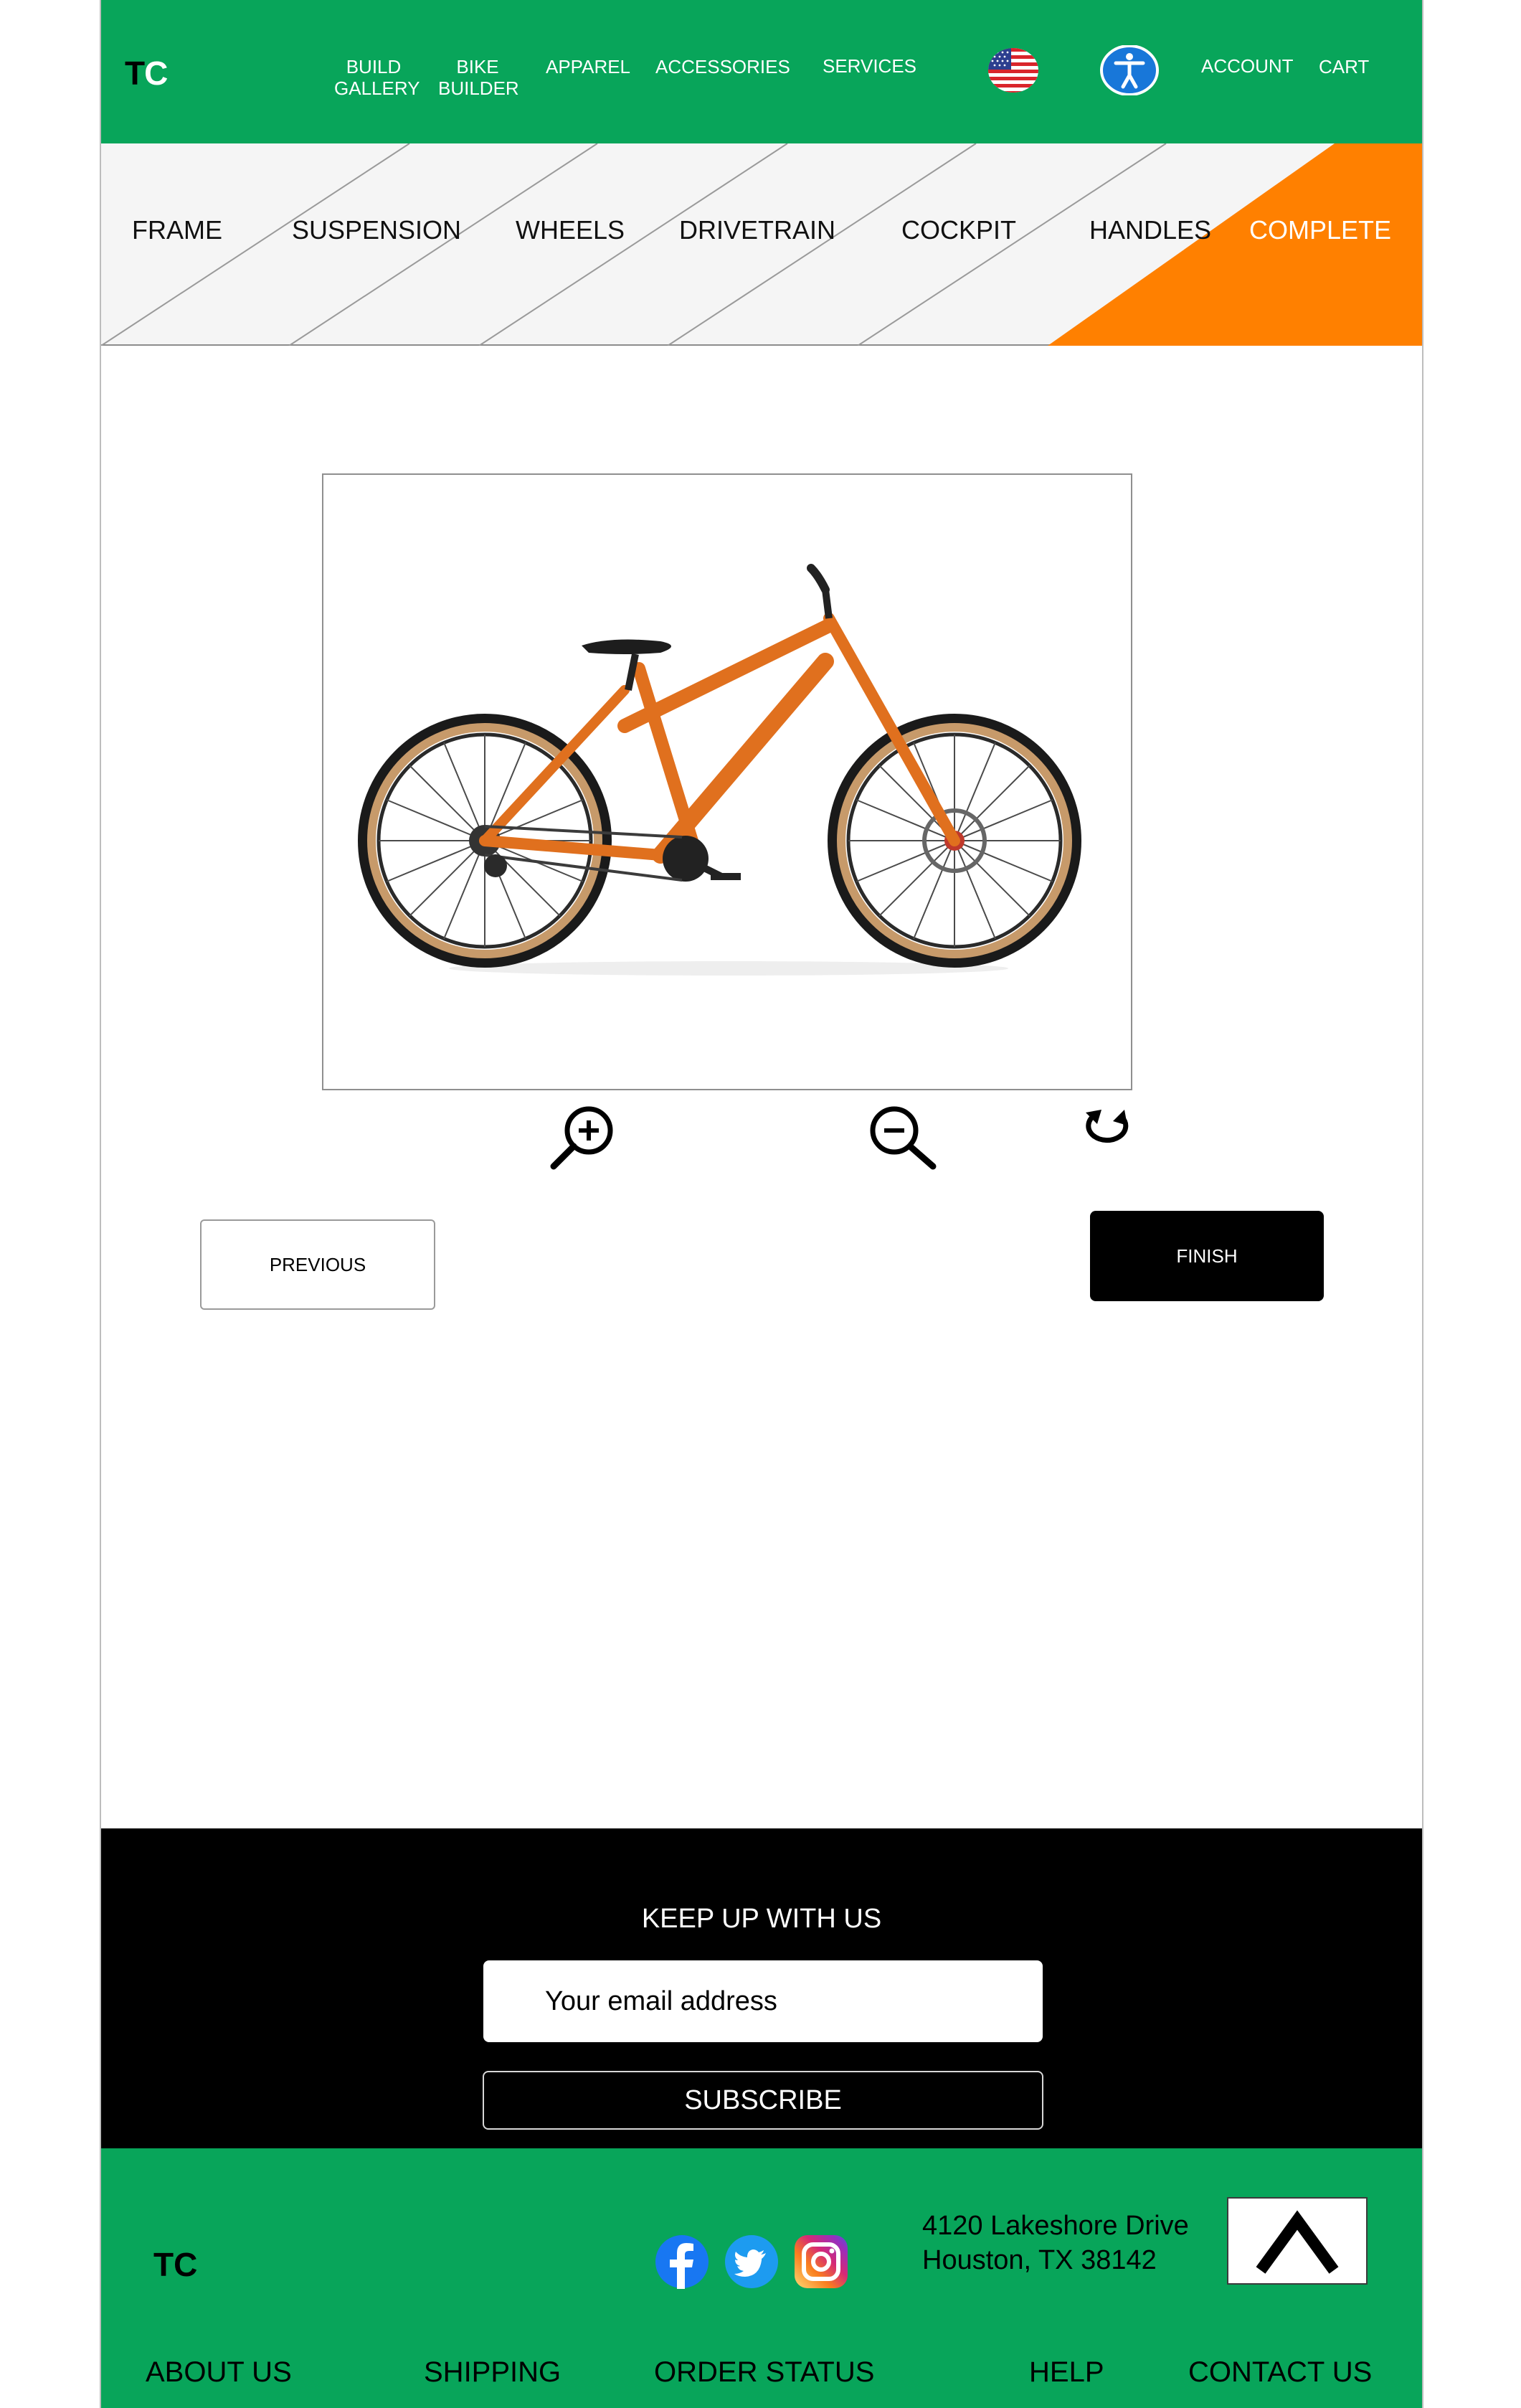 The image size is (1521, 2408). What do you see at coordinates (376, 230) in the screenshot?
I see `step-suspension: SUSPENSION` at bounding box center [376, 230].